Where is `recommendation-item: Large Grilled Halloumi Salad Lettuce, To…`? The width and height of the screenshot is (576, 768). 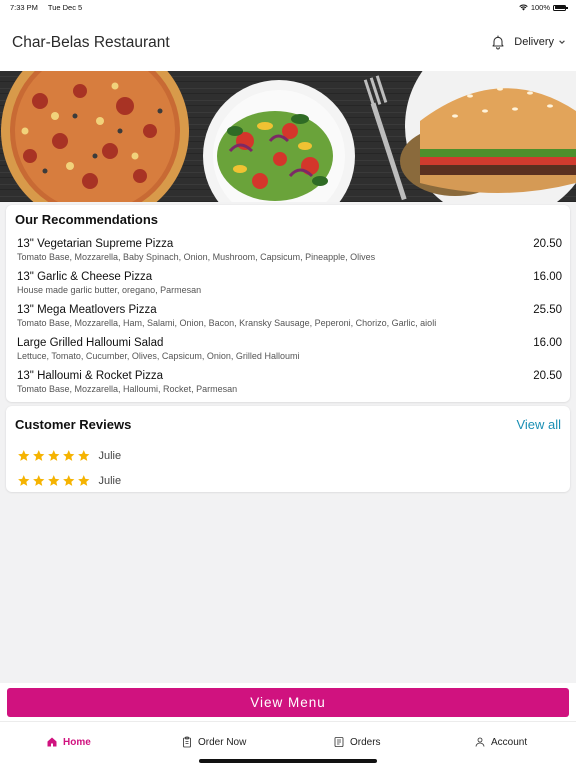
recommendation-item: Large Grilled Halloumi Salad Lettuce, To… is located at coordinates (289, 352).